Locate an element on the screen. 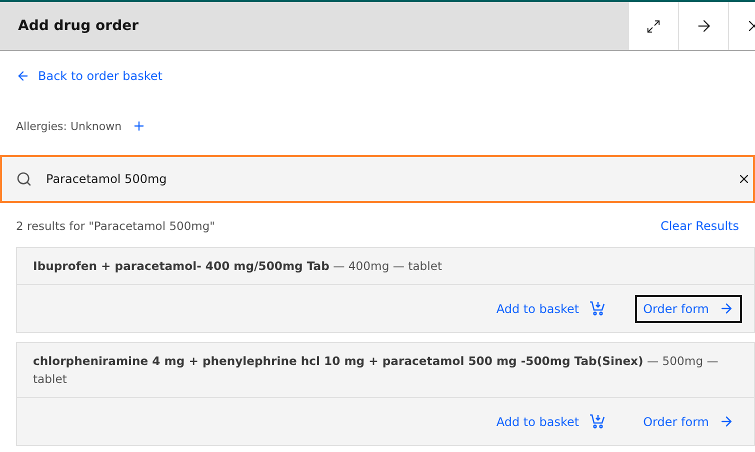 The height and width of the screenshot is (452, 755). search-bar: Paracetamol 500mg is located at coordinates (377, 179).